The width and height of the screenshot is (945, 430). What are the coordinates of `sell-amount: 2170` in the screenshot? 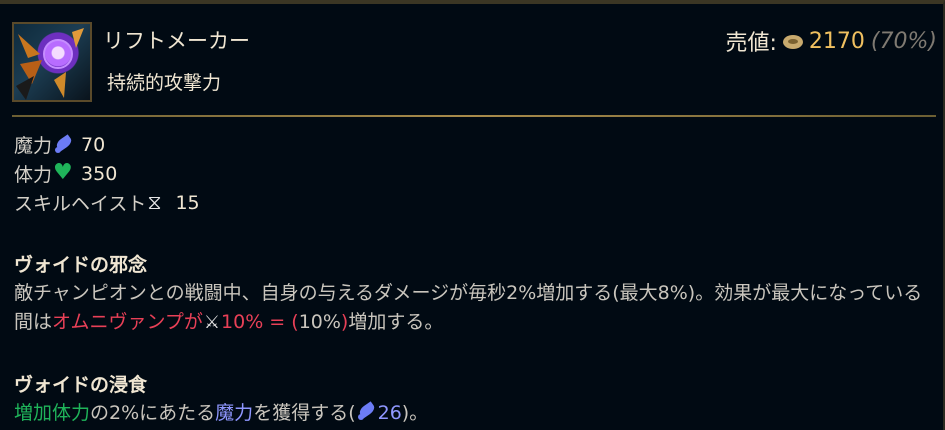 It's located at (836, 41).